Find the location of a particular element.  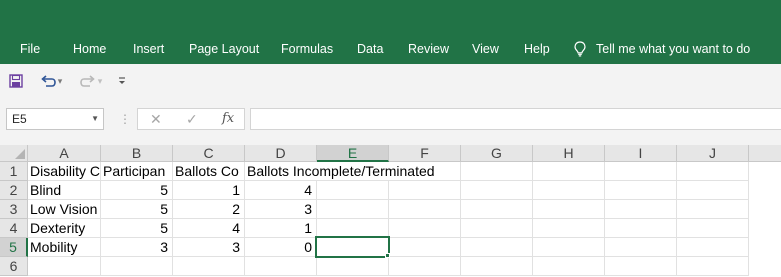

cell-c4: 4 is located at coordinates (209, 228).